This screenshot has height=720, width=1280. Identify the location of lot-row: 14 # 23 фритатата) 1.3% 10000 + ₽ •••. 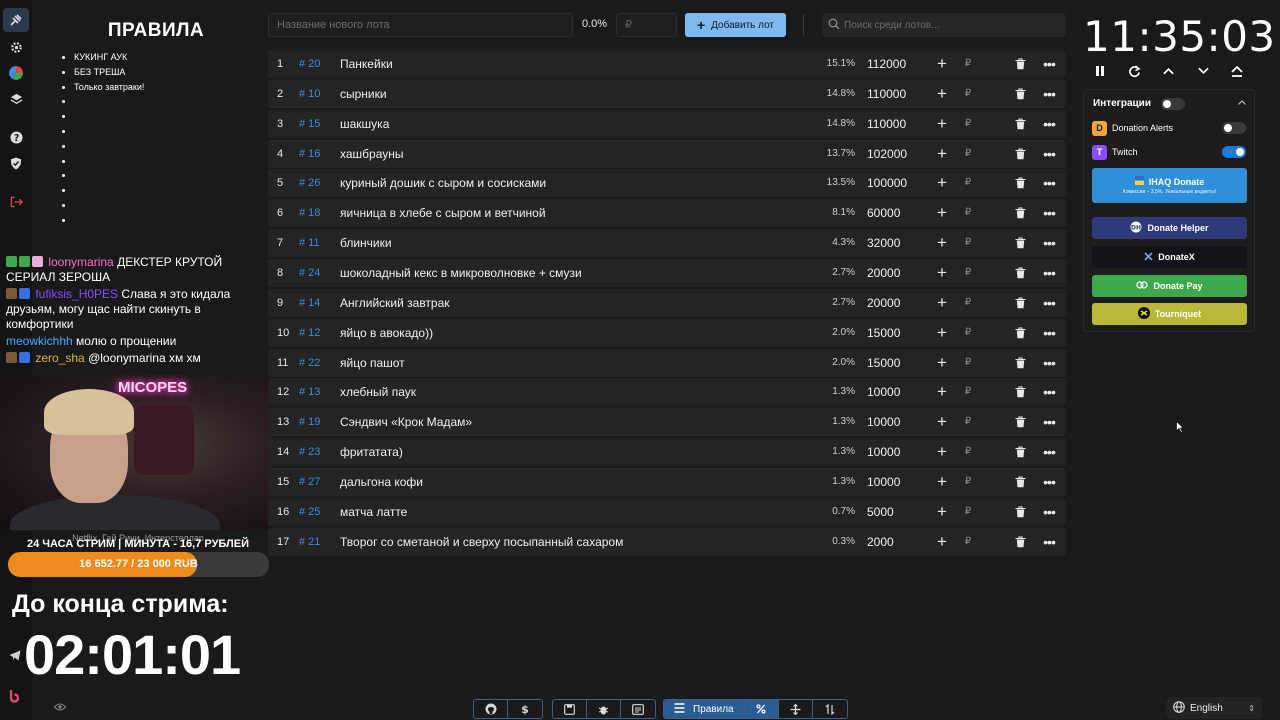
(667, 452).